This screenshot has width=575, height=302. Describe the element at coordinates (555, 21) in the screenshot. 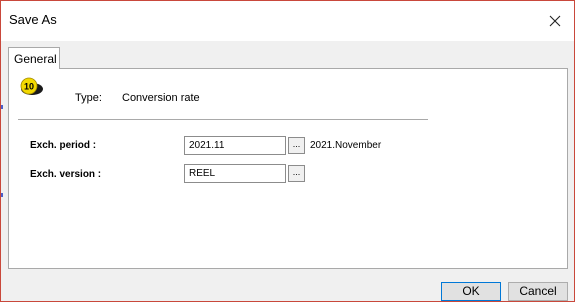

I see `close-icon` at that location.